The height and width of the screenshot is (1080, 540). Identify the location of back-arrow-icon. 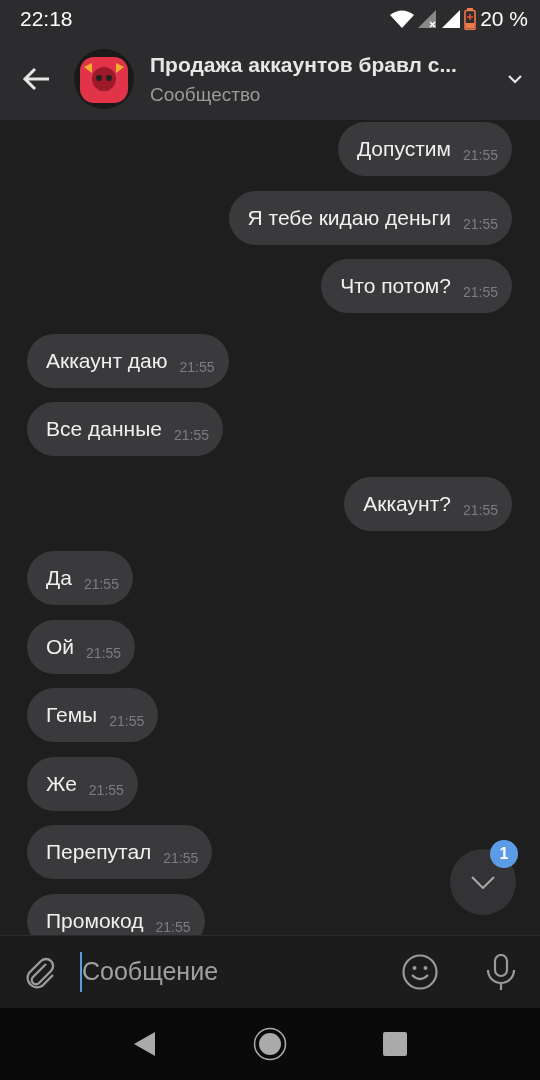
(36, 79).